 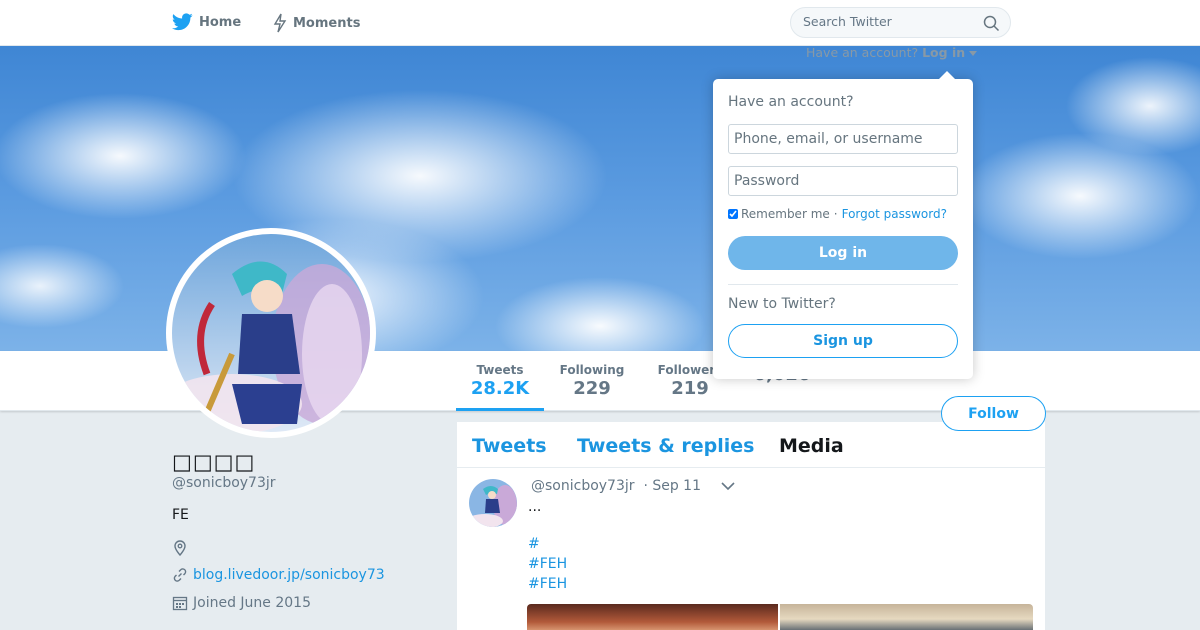 I want to click on profile-handle: @sonicboy73jr, so click(x=224, y=483).